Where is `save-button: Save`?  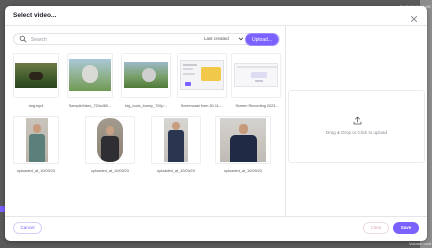 save-button: Save is located at coordinates (406, 228).